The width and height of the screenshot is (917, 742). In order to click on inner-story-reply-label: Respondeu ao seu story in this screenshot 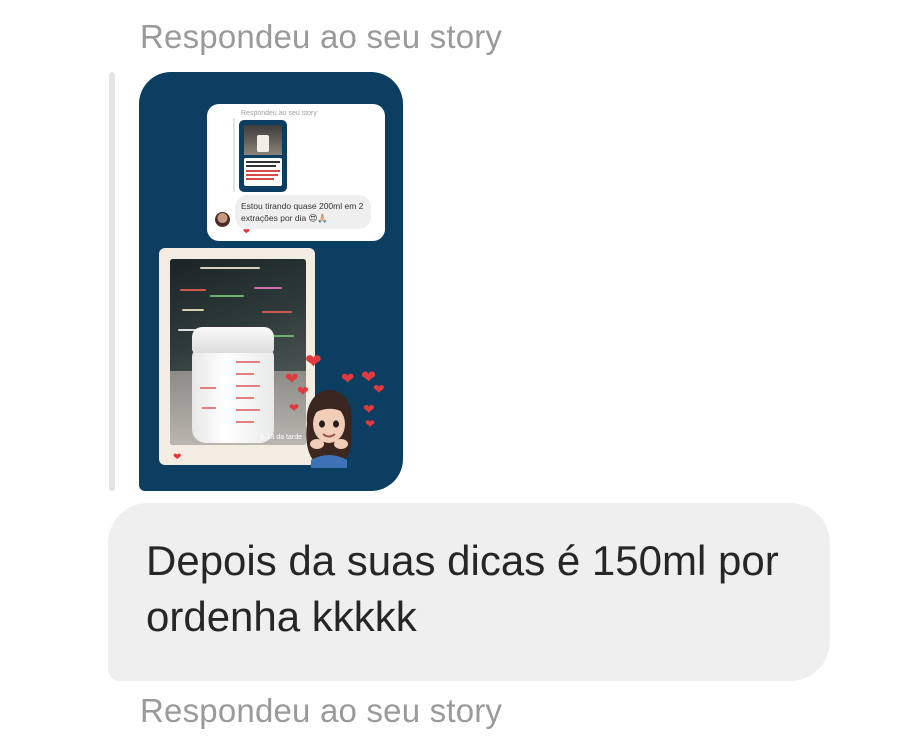, I will do `click(279, 113)`.